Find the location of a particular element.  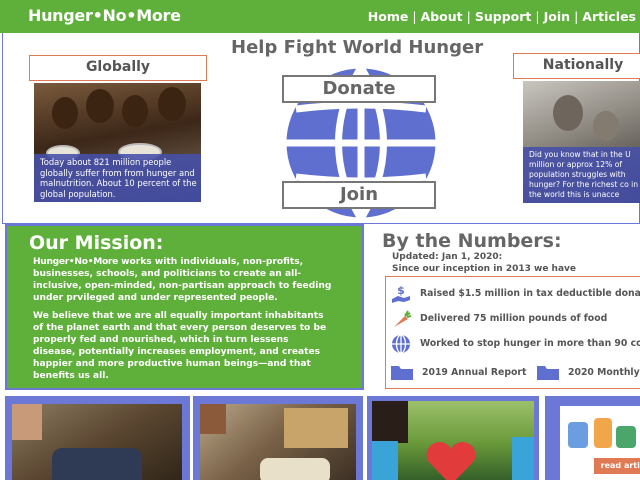

site-logo: Hunger•No•More is located at coordinates (104, 15).